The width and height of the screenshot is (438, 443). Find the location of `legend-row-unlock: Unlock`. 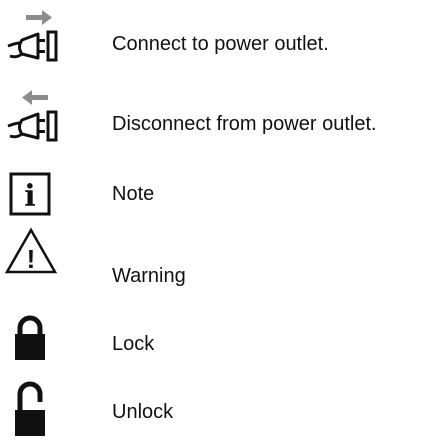

legend-row-unlock: Unlock is located at coordinates (219, 410).